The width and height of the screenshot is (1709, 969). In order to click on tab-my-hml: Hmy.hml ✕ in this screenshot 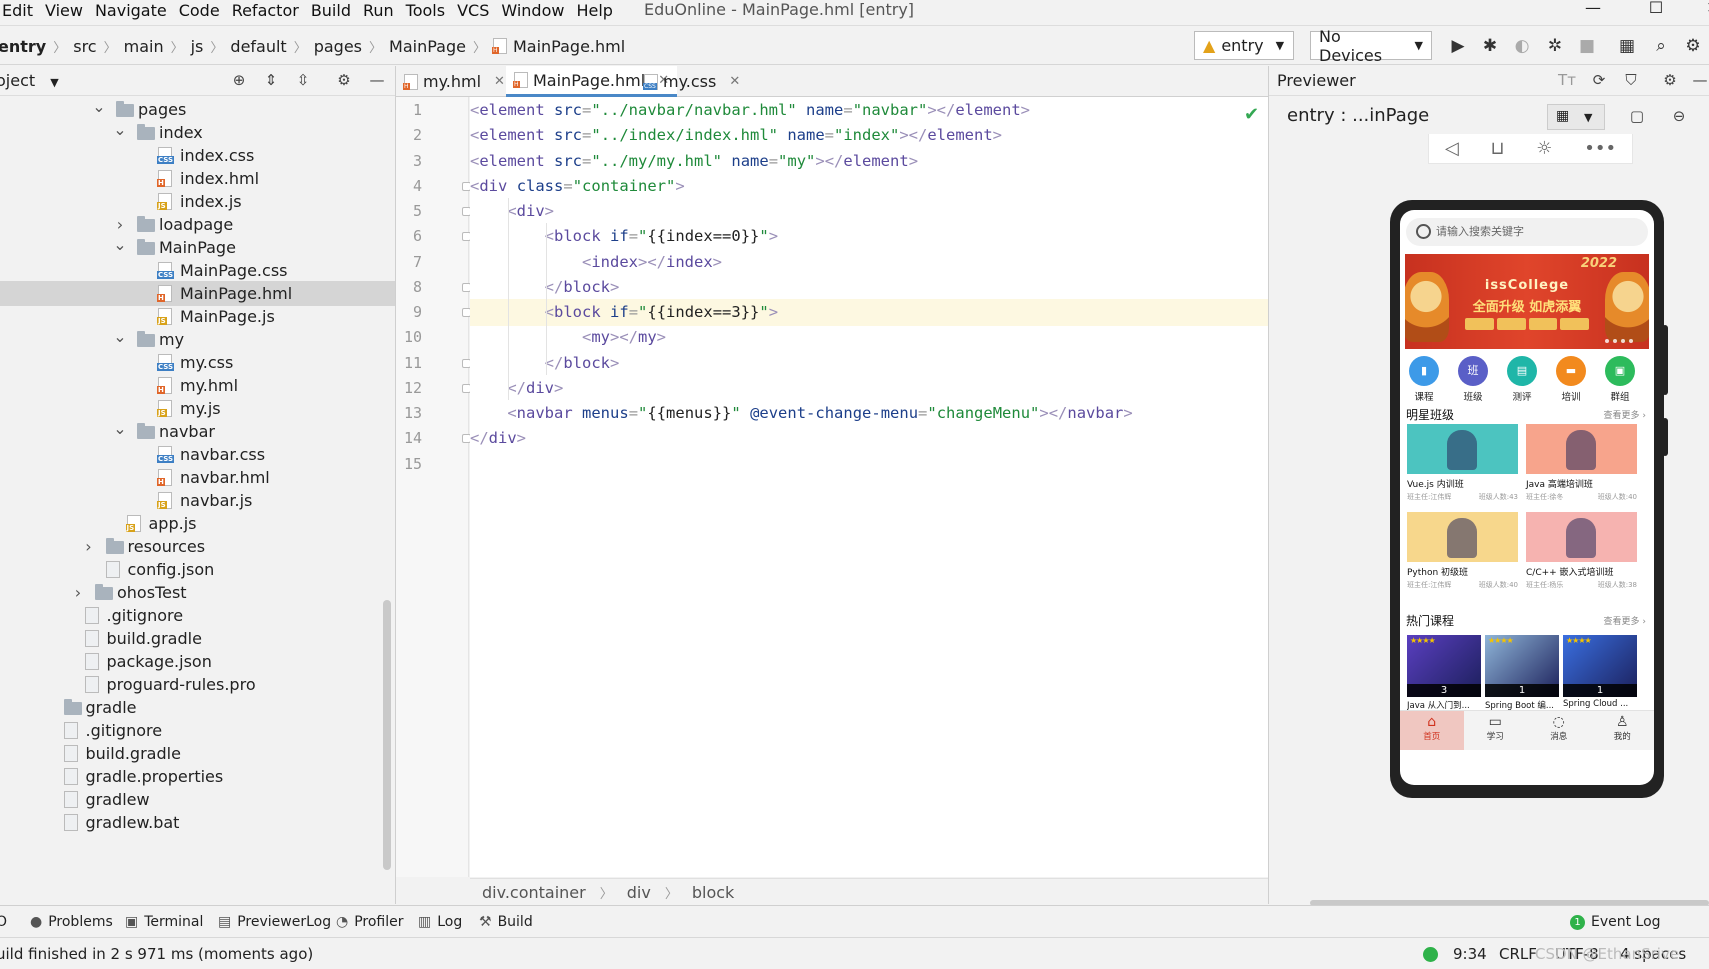, I will do `click(454, 81)`.